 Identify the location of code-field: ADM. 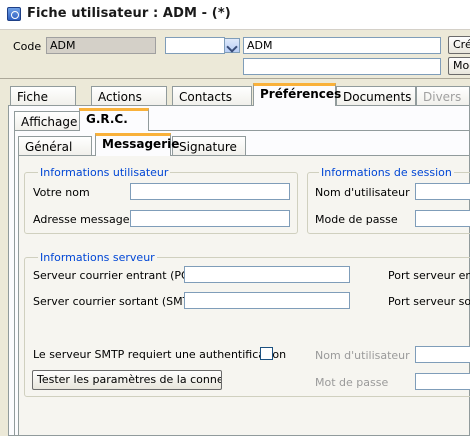
(101, 45).